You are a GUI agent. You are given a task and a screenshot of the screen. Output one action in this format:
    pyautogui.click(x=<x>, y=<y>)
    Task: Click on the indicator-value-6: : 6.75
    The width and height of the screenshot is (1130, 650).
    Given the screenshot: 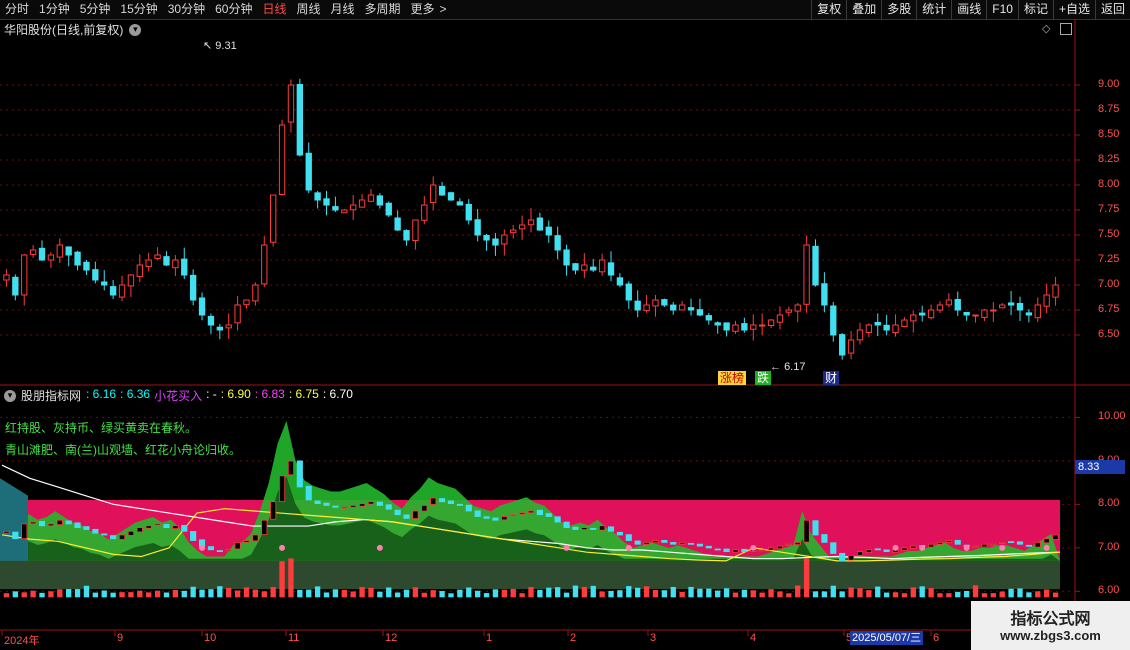 What is the action you would take?
    pyautogui.click(x=303, y=394)
    